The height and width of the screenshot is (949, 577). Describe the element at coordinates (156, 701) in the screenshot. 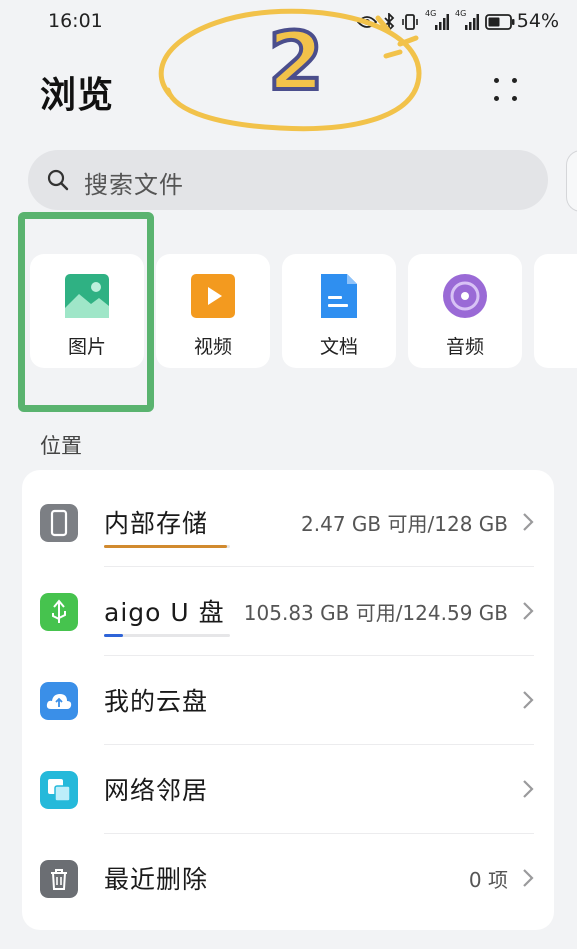

I see `row-label: 我的云盘` at that location.